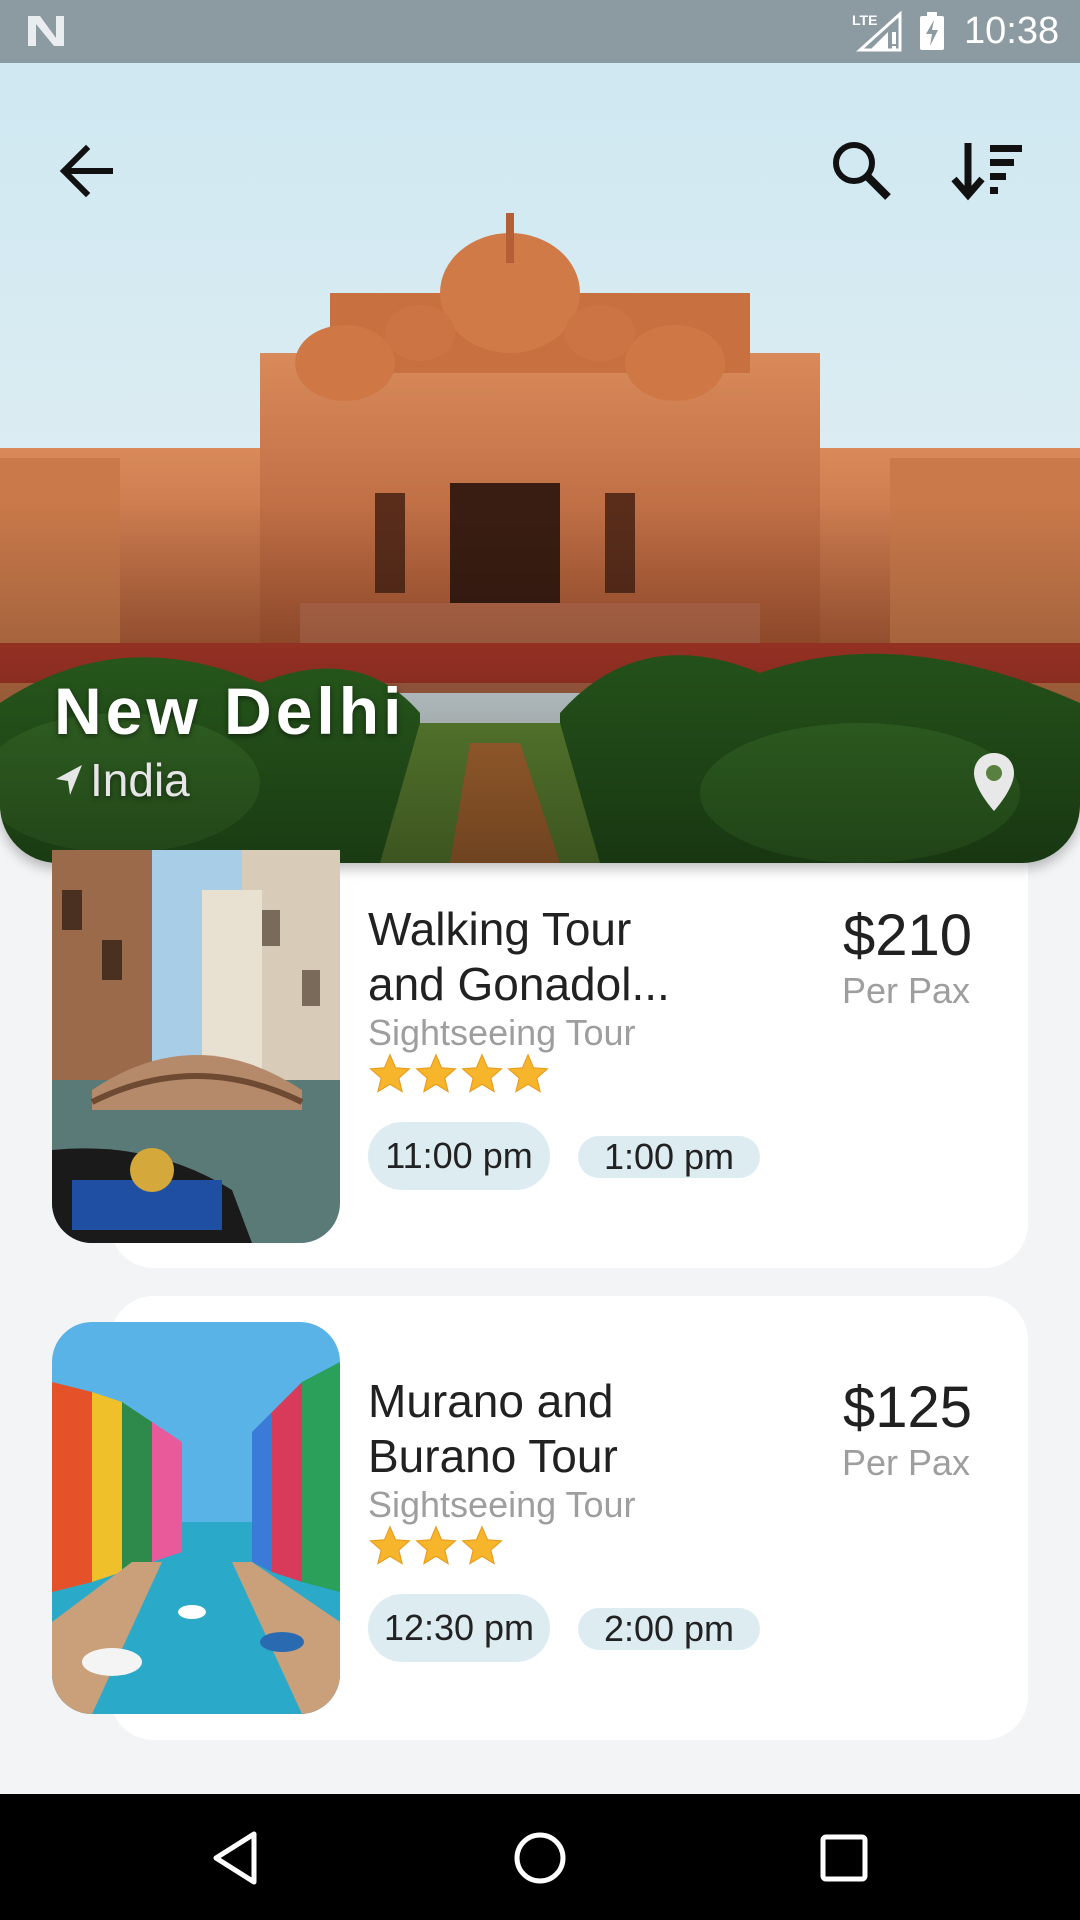  Describe the element at coordinates (69, 780) in the screenshot. I see `navigation-arrow-icon` at that location.